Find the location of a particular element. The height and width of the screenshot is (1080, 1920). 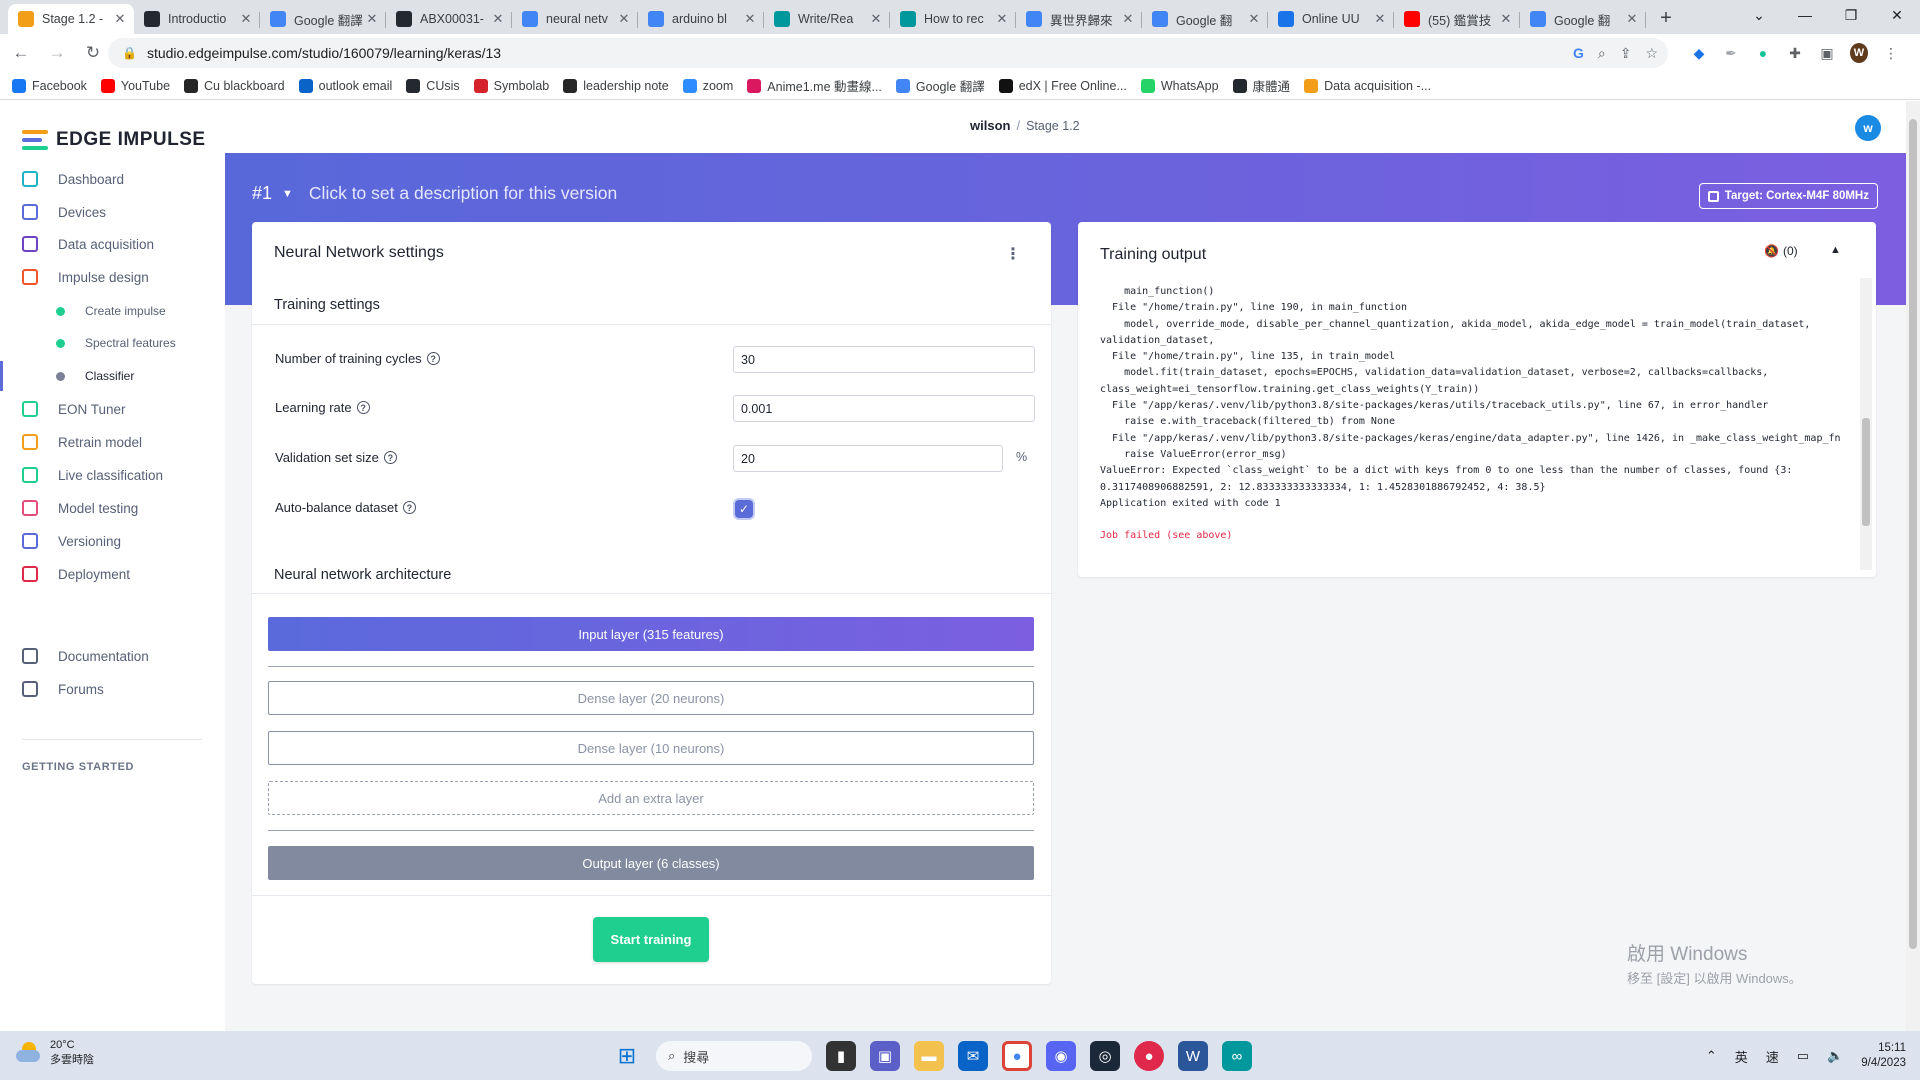

share-icon: ⇪ is located at coordinates (1626, 53).